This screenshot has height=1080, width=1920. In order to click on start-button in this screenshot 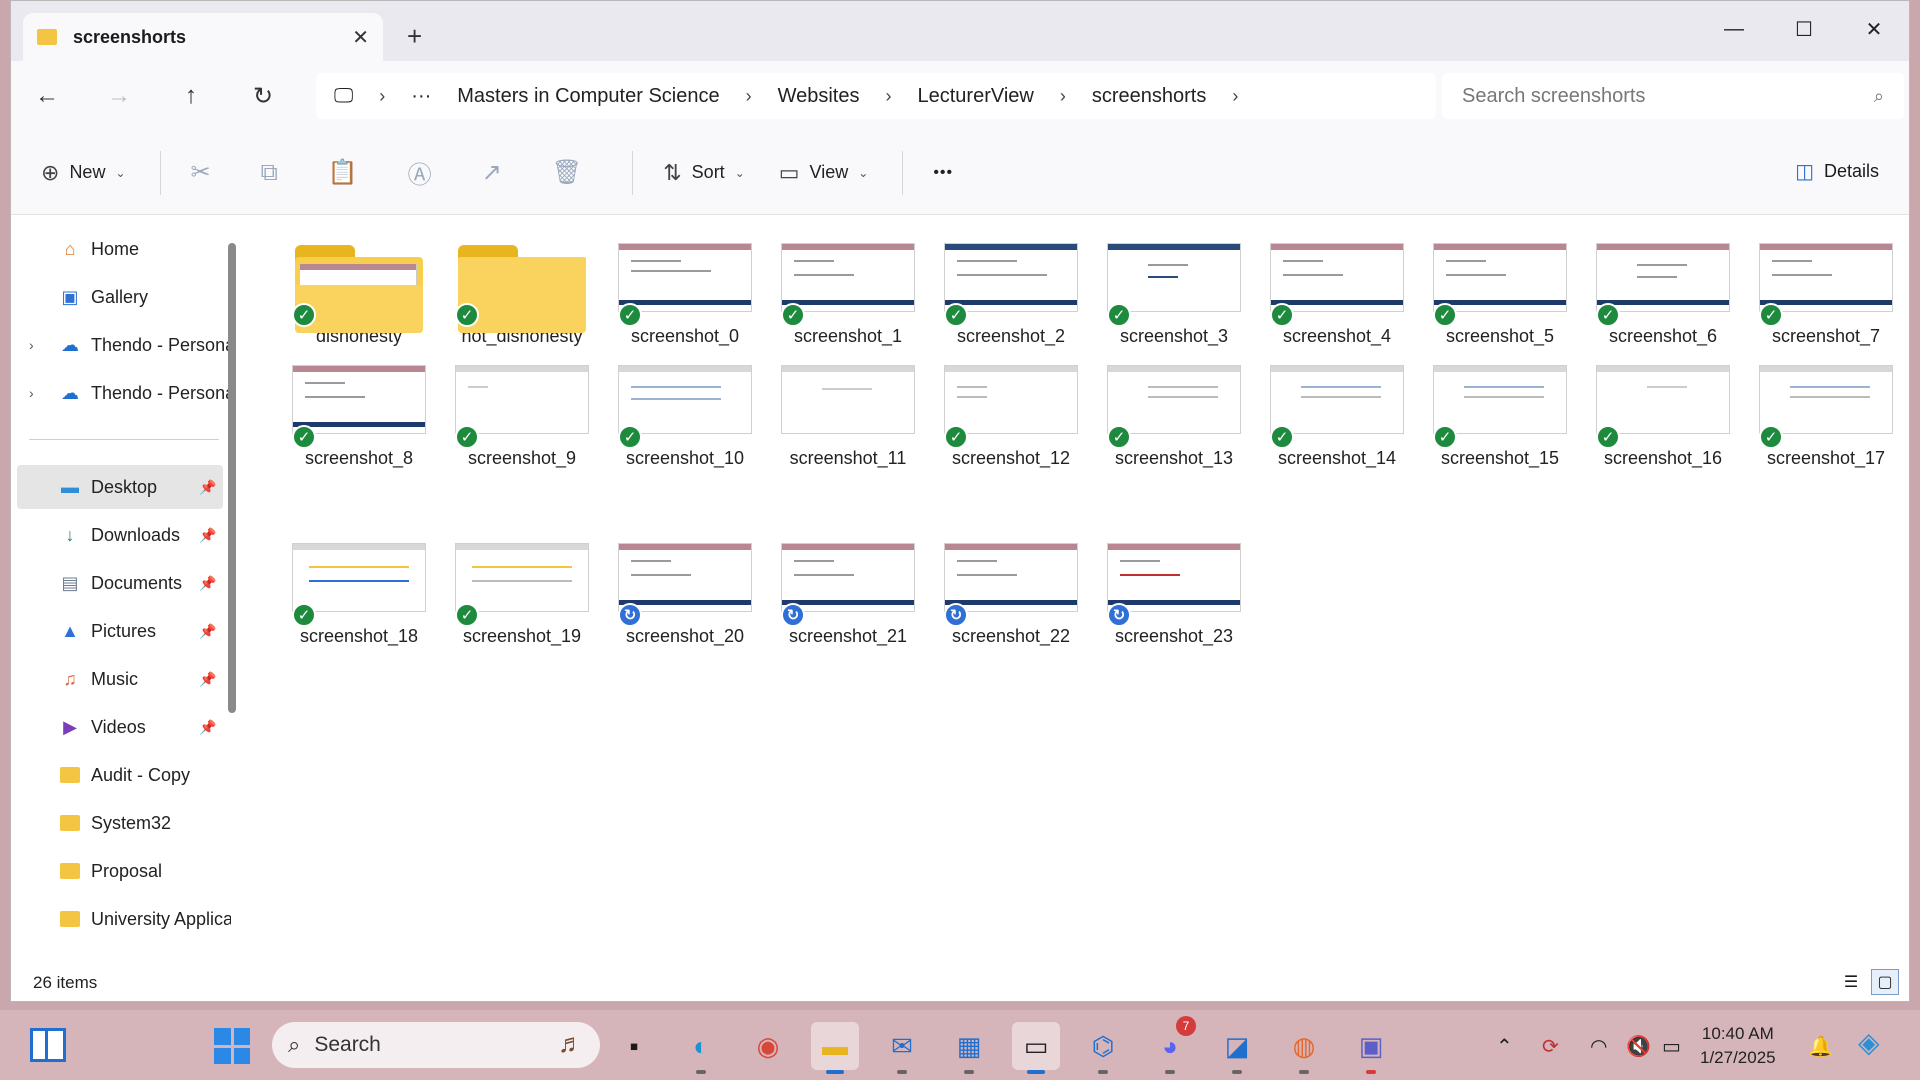, I will do `click(232, 1046)`.